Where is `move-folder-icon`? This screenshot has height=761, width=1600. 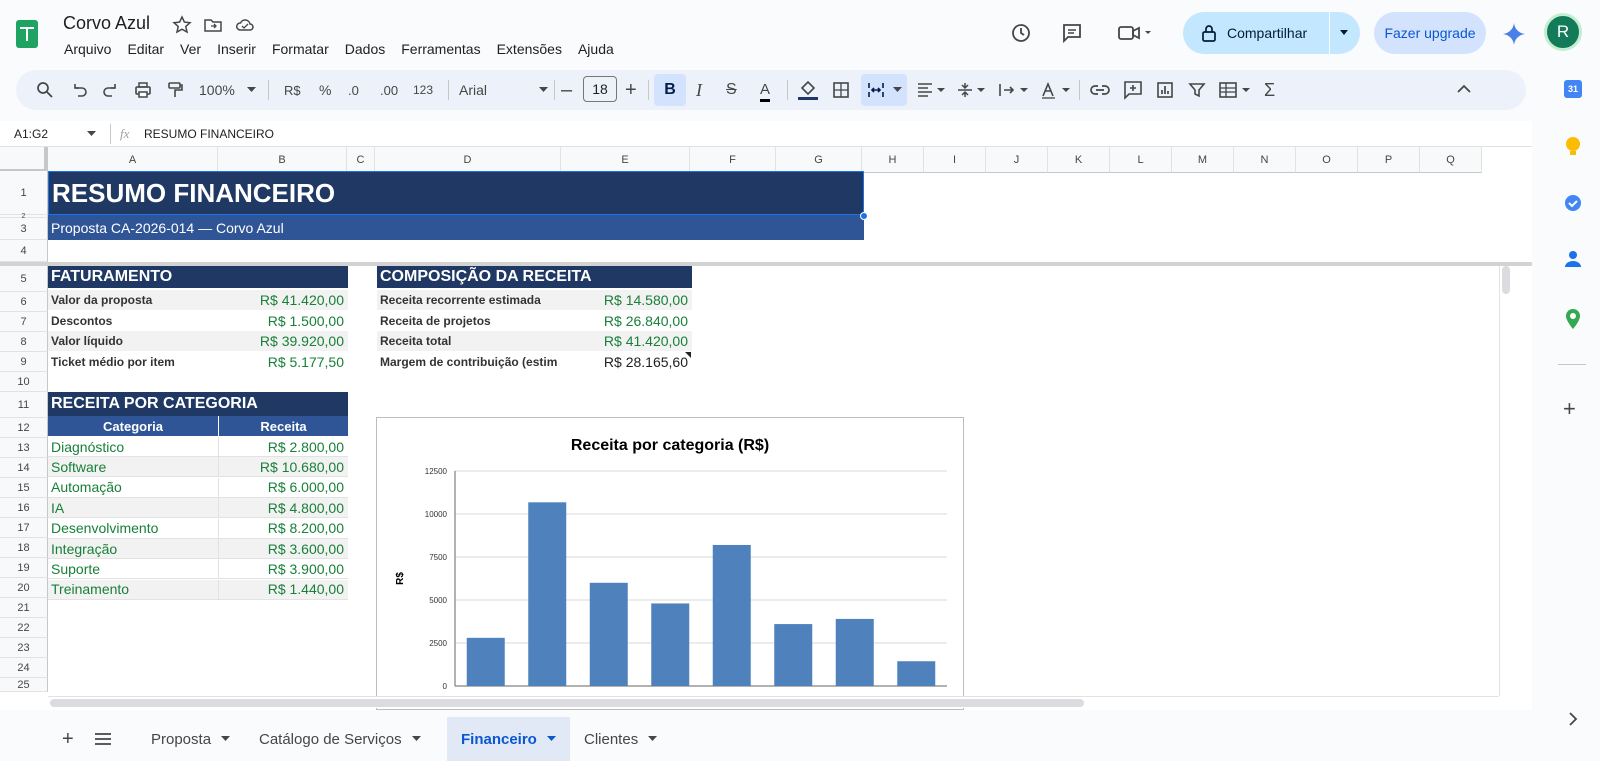
move-folder-icon is located at coordinates (213, 25).